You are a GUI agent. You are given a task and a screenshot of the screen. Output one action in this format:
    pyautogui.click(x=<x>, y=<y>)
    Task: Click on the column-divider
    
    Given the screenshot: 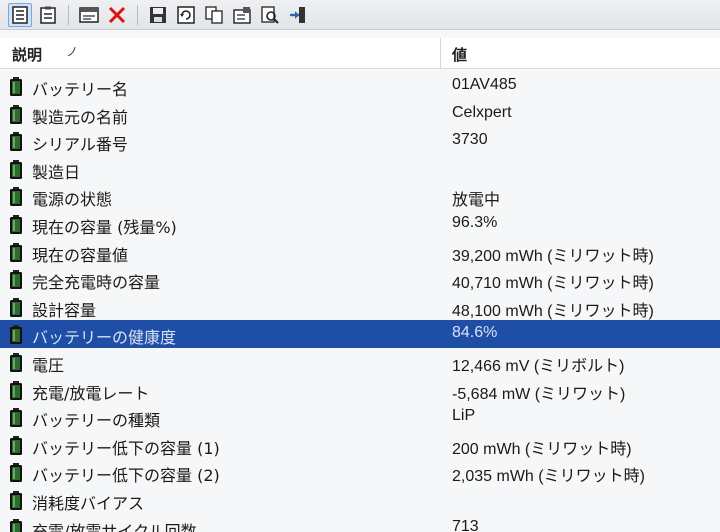 What is the action you would take?
    pyautogui.click(x=440, y=53)
    